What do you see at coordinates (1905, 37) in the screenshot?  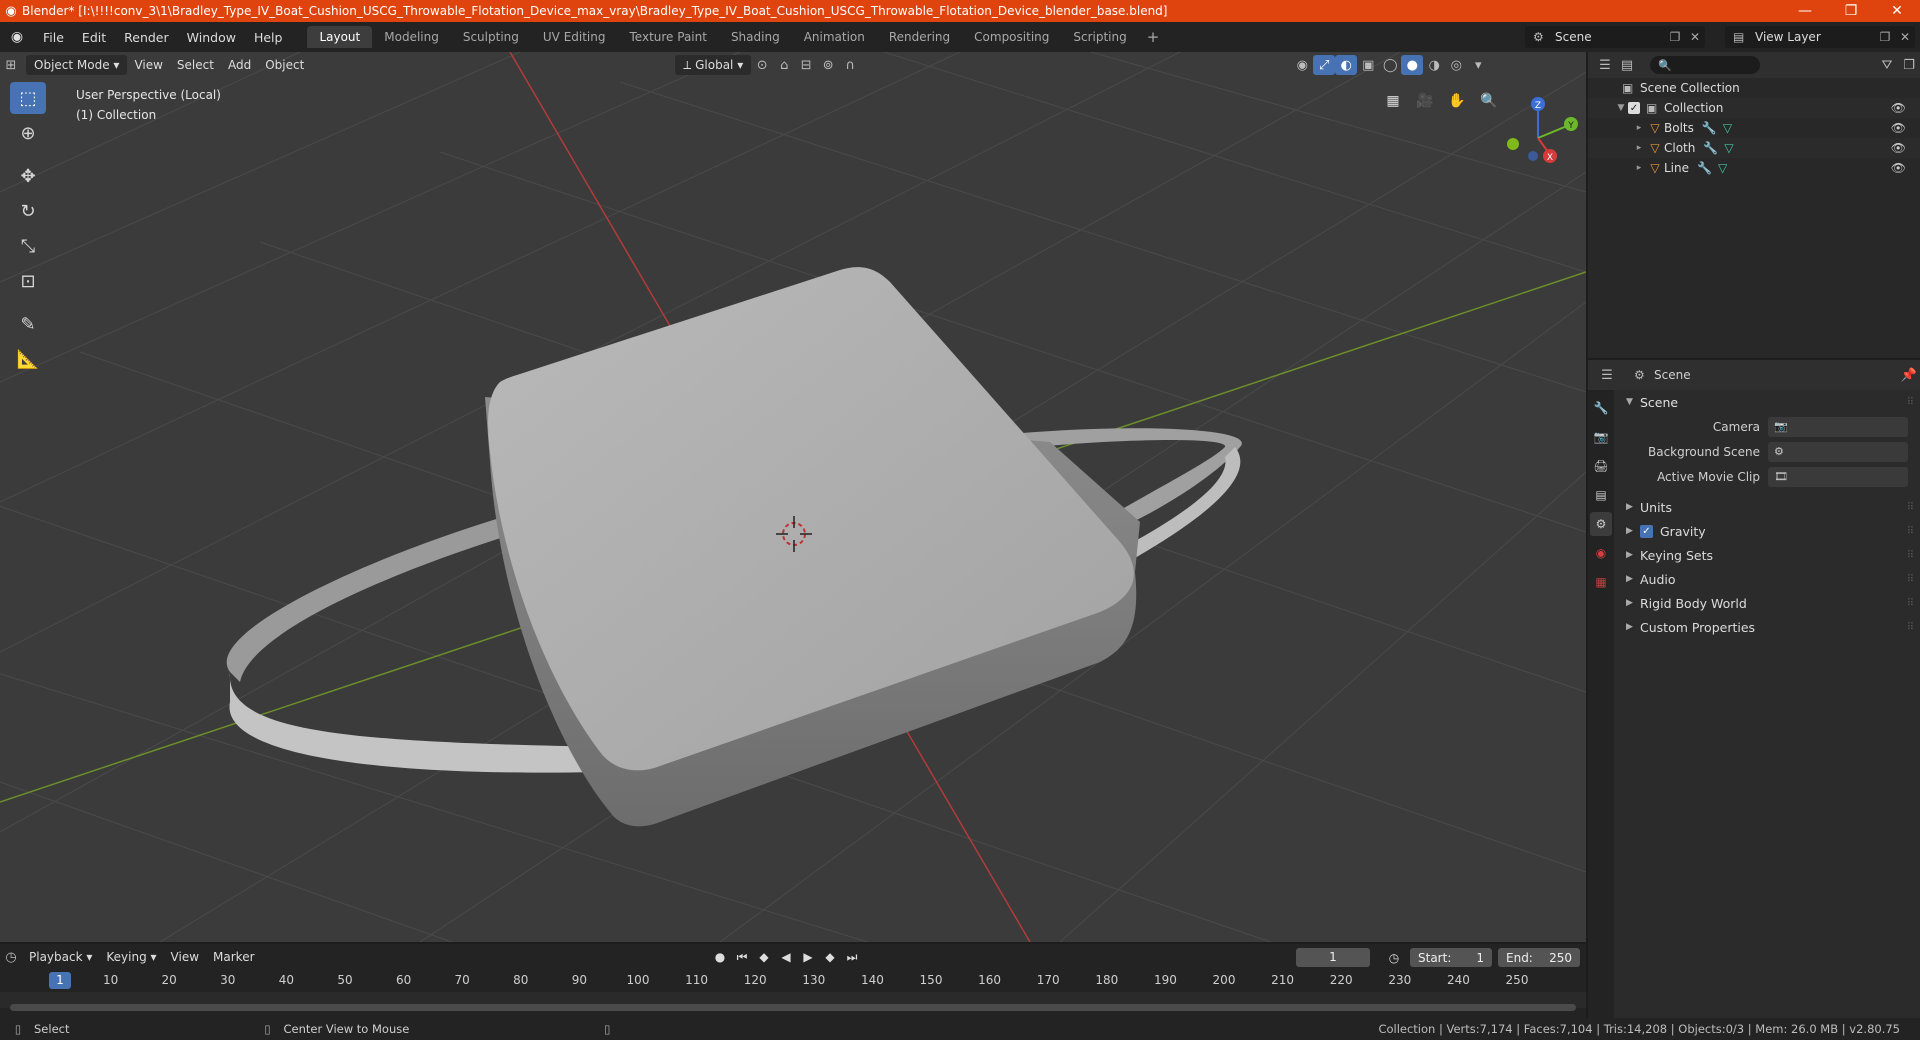 I see `remove-view-layer-icon: ✕` at bounding box center [1905, 37].